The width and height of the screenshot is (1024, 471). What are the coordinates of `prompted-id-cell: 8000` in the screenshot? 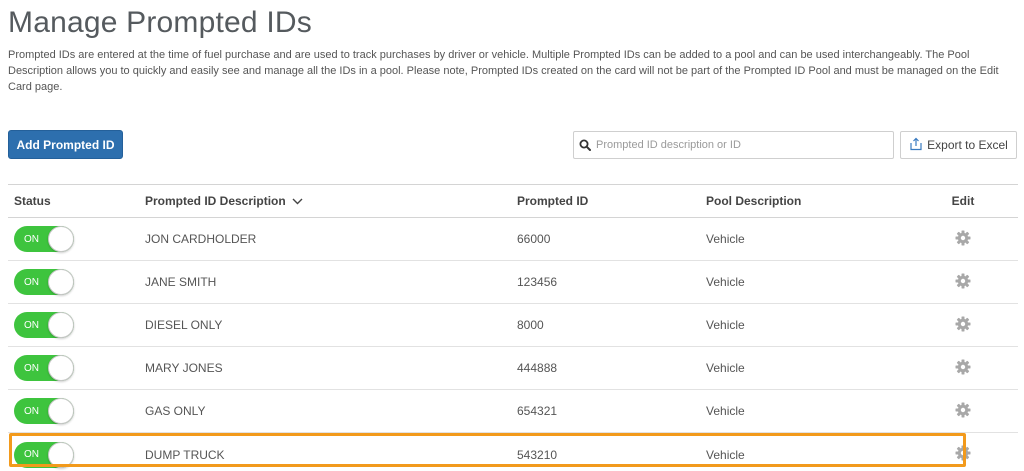 It's located at (530, 325).